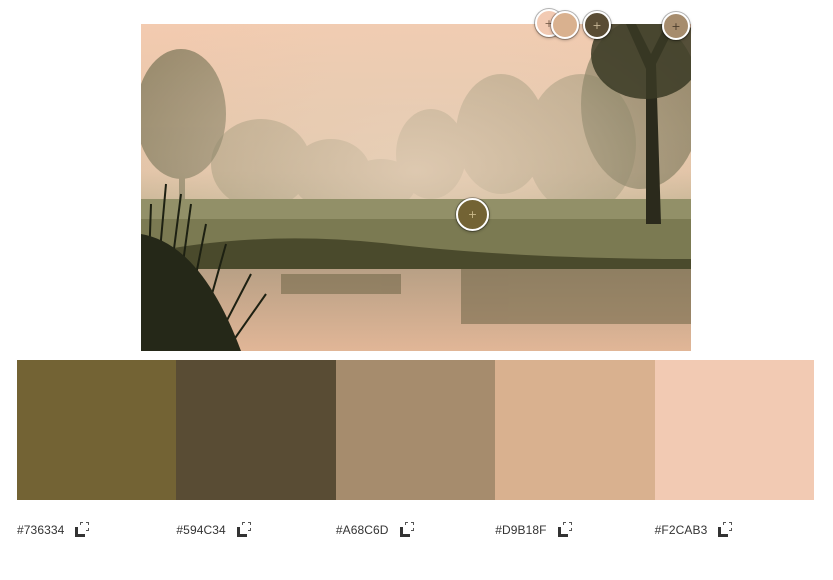 The image size is (833, 580). I want to click on hex-label-2: #594C34, so click(255, 530).